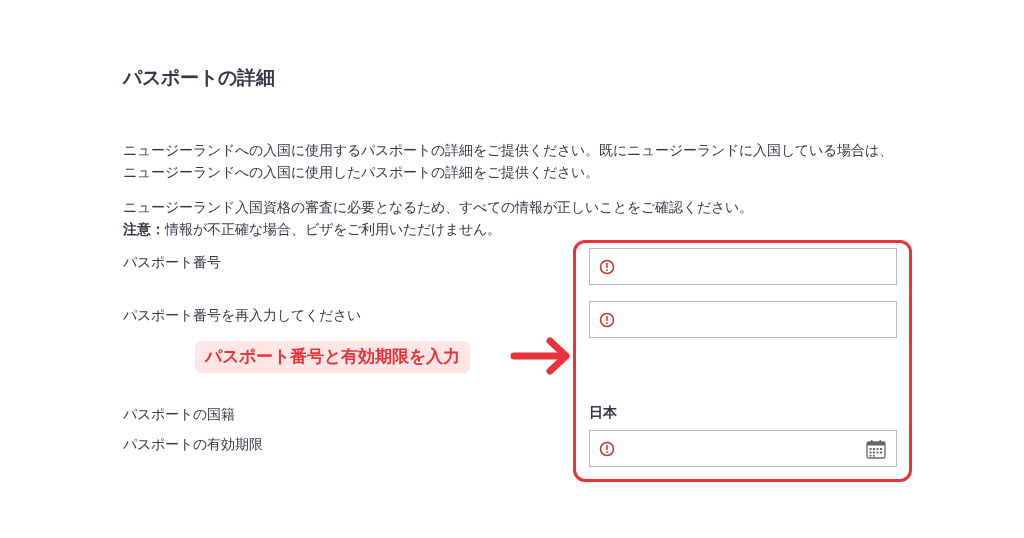  I want to click on paragraph: 注意：情報が不正確な場合、ビザをご利用いただけません。, so click(312, 229).